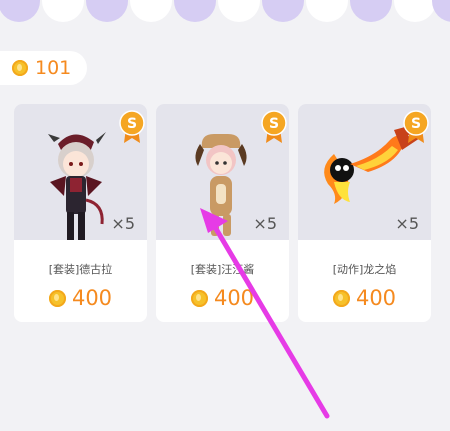 The height and width of the screenshot is (431, 450). I want to click on item-name: [动作]龙之焰, so click(364, 269).